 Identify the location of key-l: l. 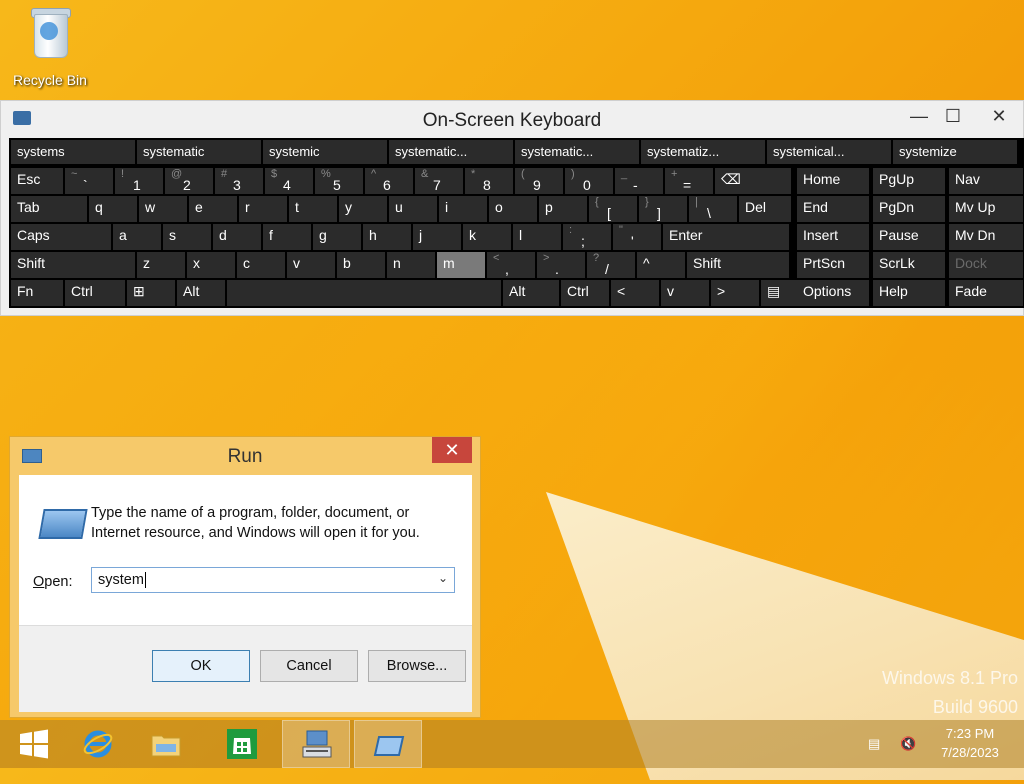
(537, 237).